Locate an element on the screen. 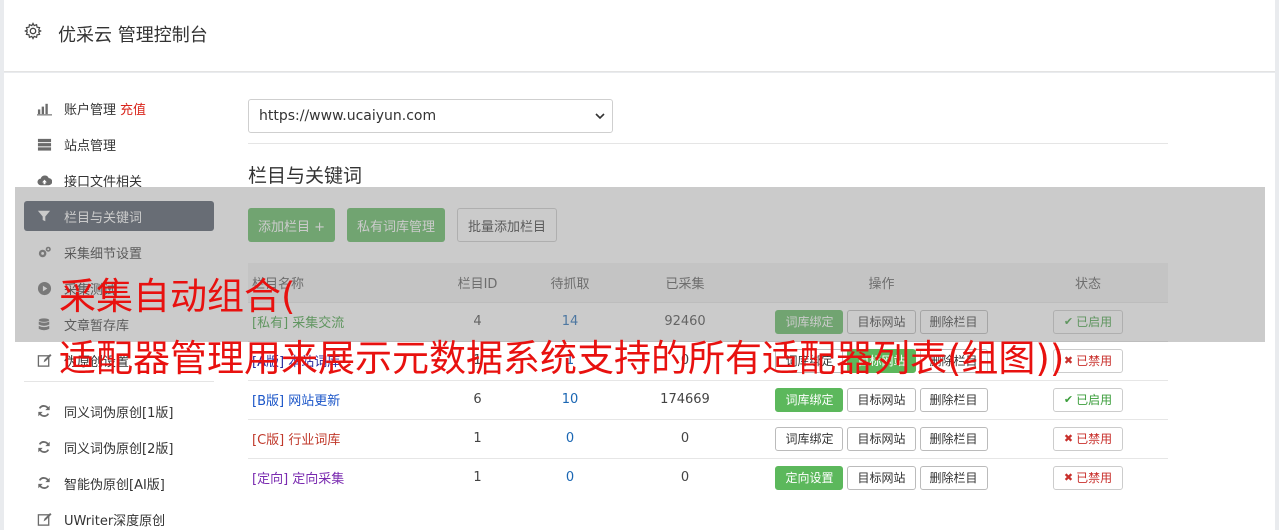 This screenshot has width=1279, height=530. chart-icon is located at coordinates (44, 108).